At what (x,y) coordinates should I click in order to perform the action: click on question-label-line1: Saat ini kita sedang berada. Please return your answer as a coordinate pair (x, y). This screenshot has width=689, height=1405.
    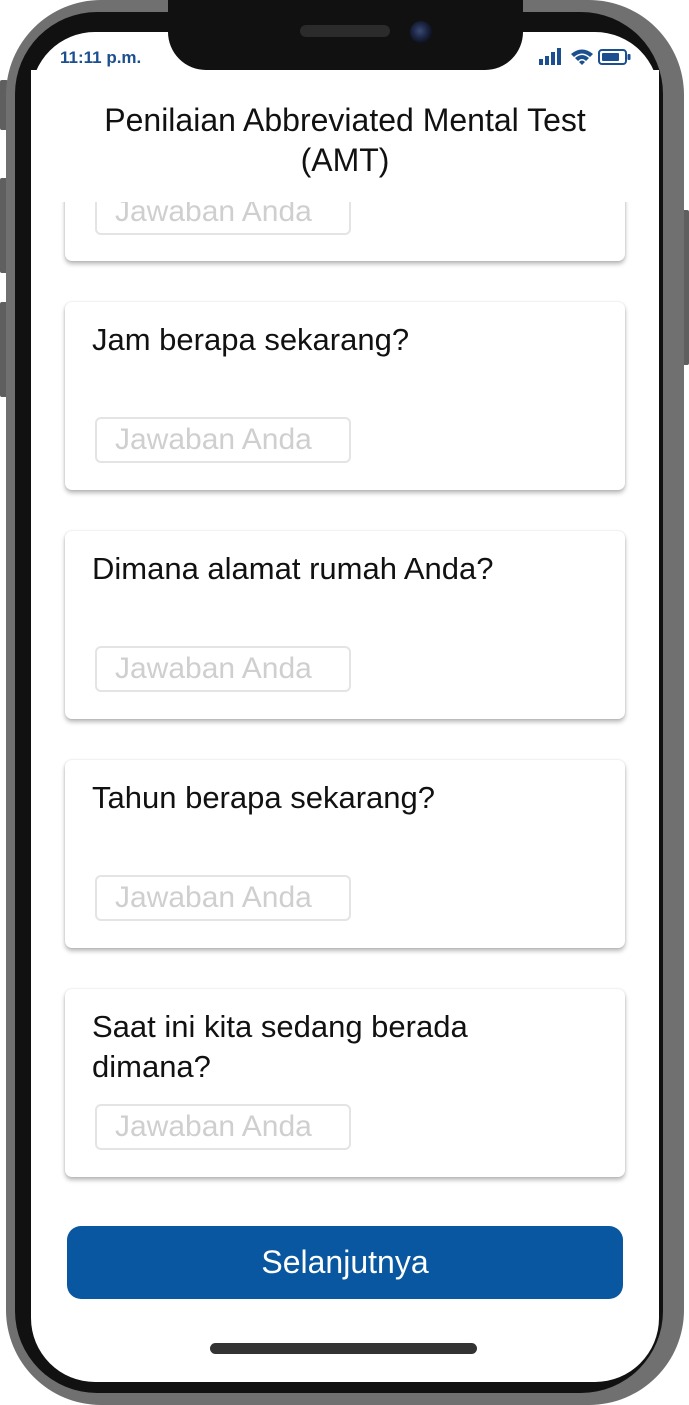
    Looking at the image, I should click on (280, 1026).